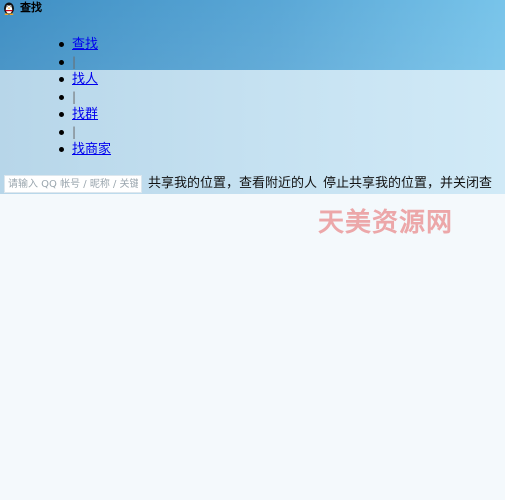 Image resolution: width=505 pixels, height=500 pixels. Describe the element at coordinates (386, 223) in the screenshot. I see `watermark: 天美资源网` at that location.